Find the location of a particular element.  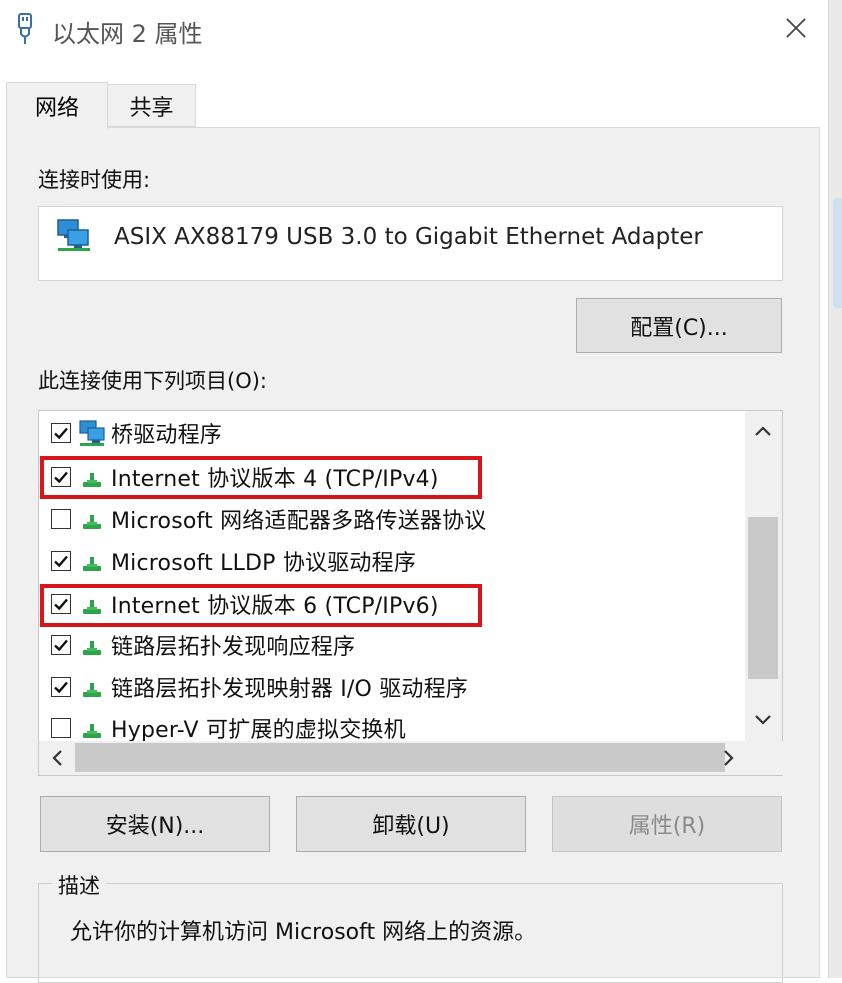

network-monitor-icon is located at coordinates (74, 235).